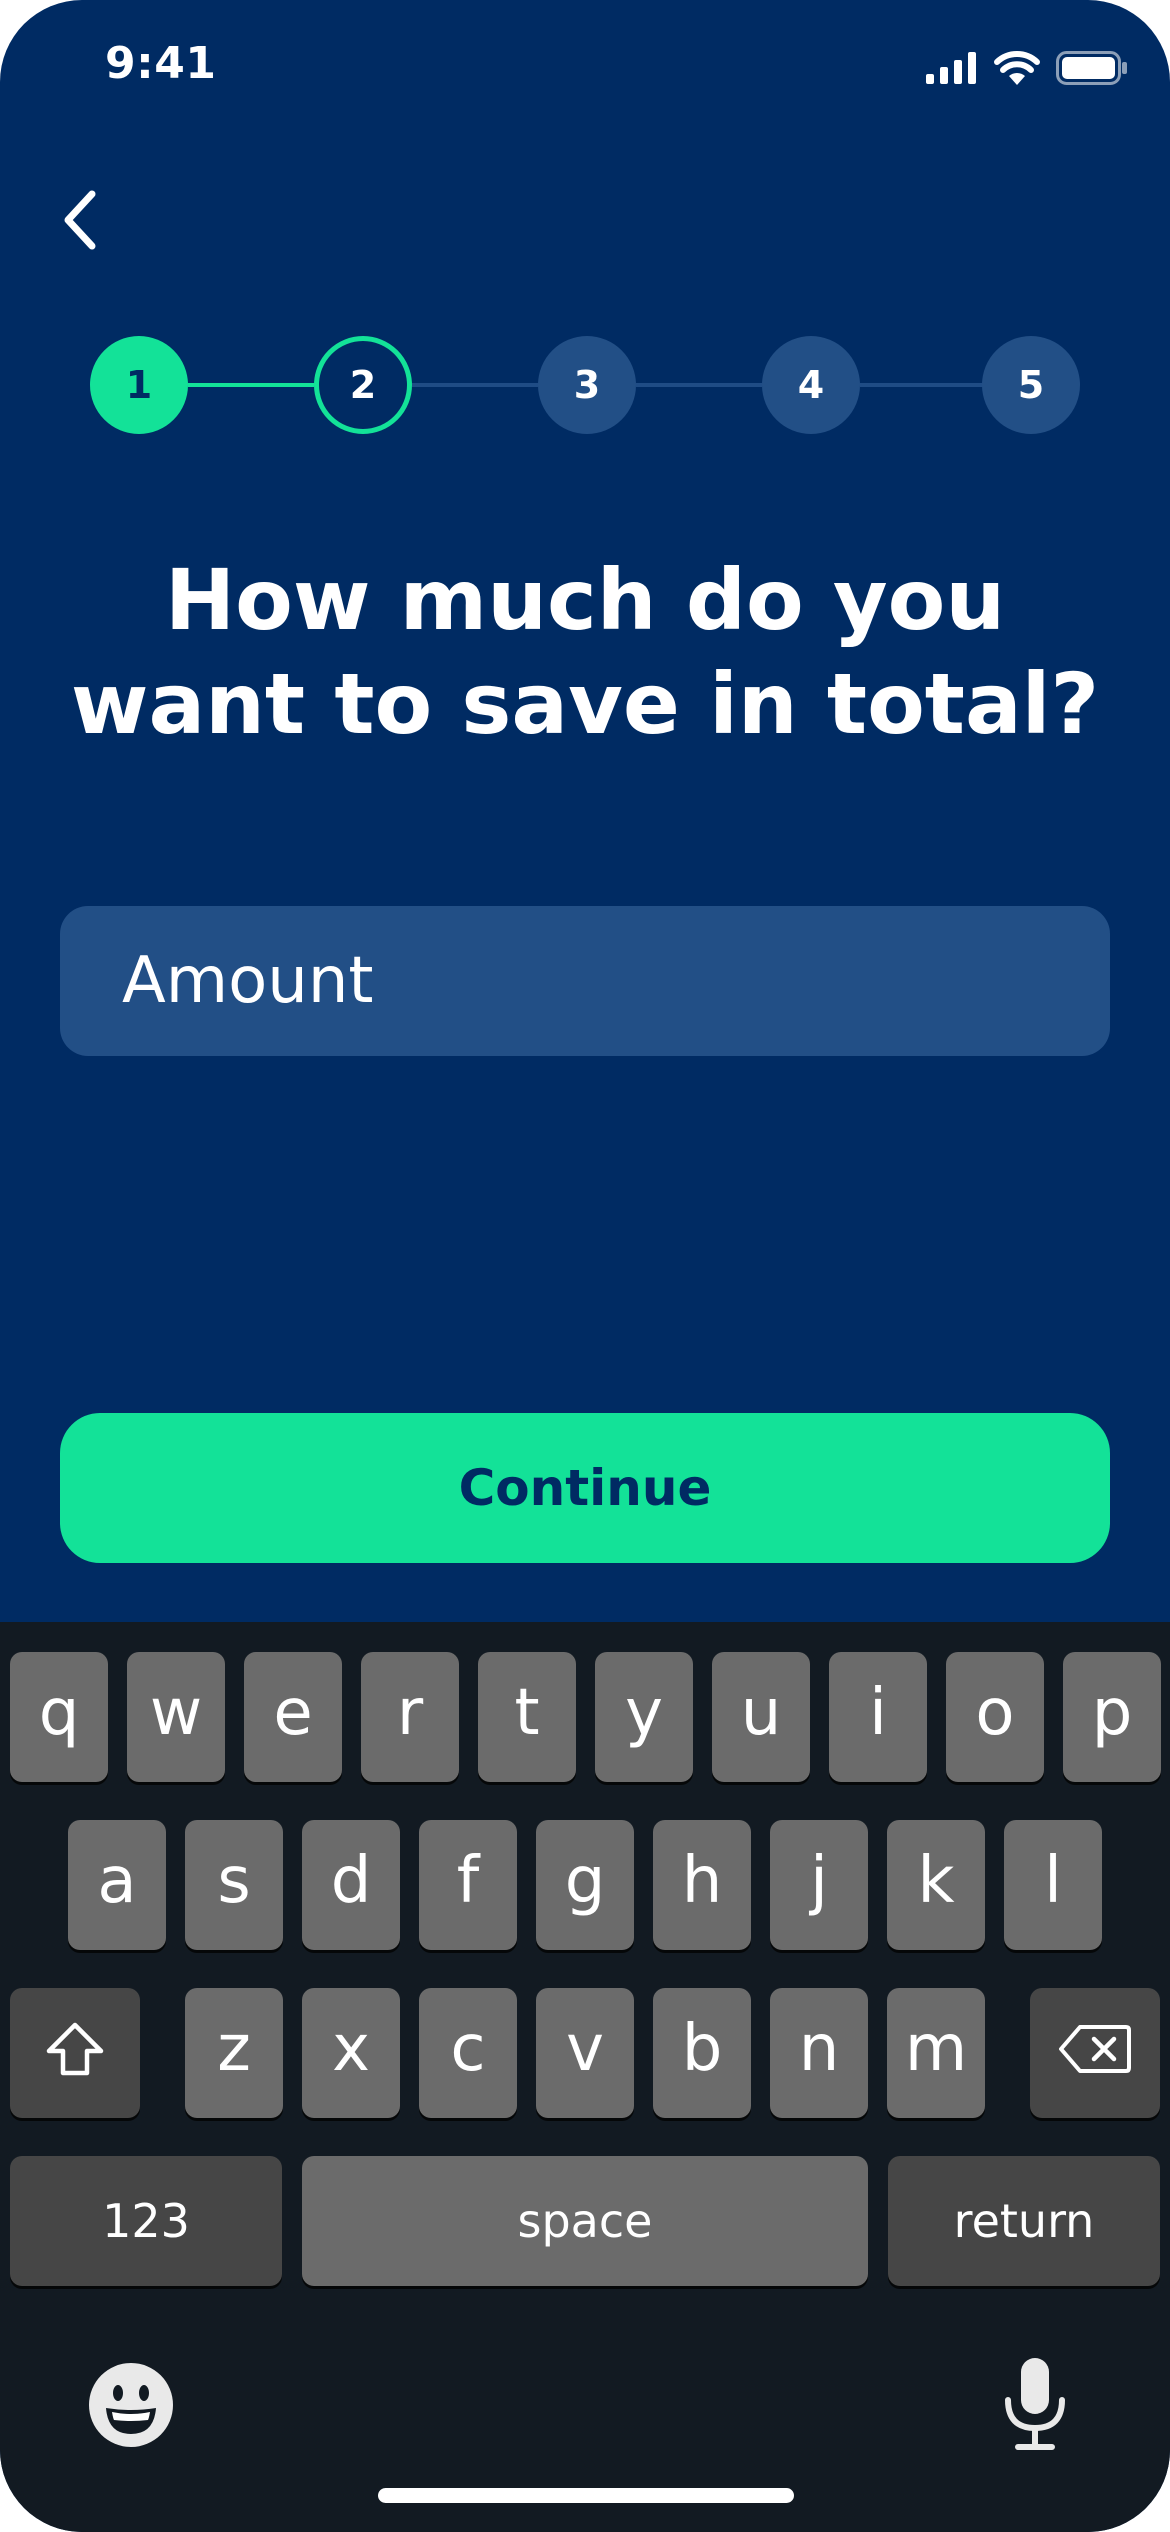 The width and height of the screenshot is (1170, 2532). Describe the element at coordinates (293, 1717) in the screenshot. I see `key-e: e` at that location.